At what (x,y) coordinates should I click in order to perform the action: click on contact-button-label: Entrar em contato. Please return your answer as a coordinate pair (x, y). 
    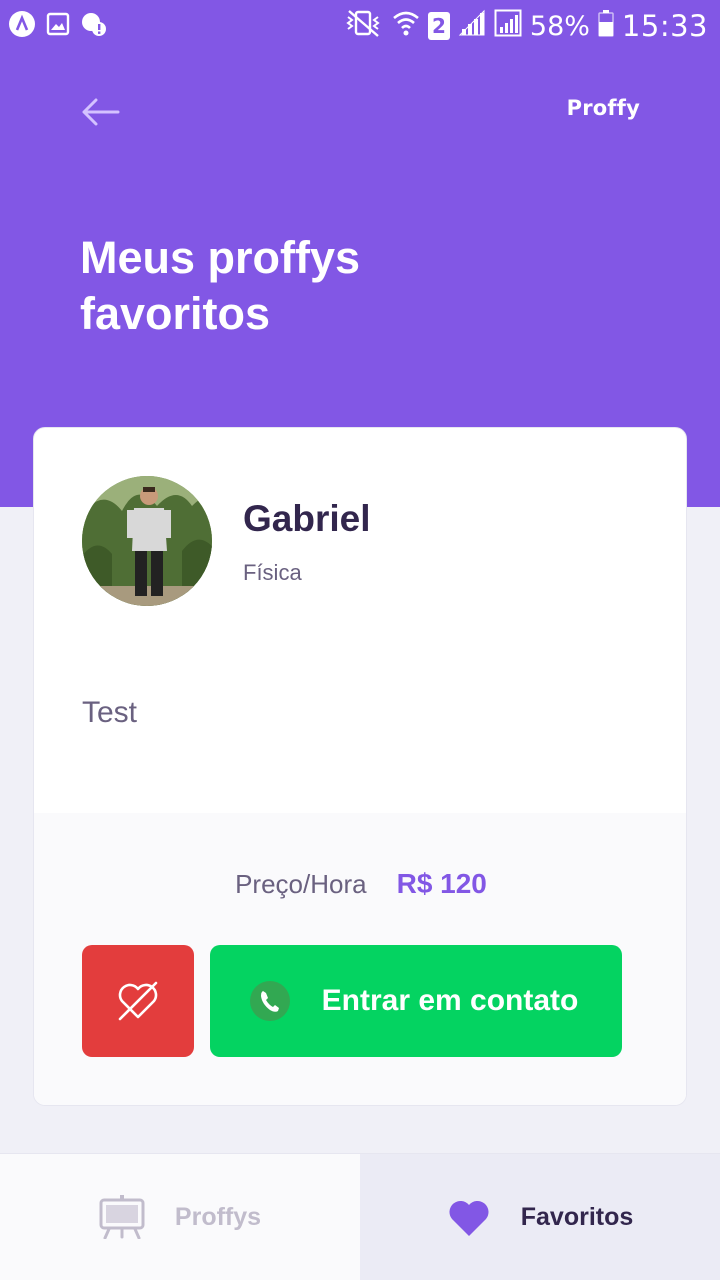
    Looking at the image, I should click on (450, 1000).